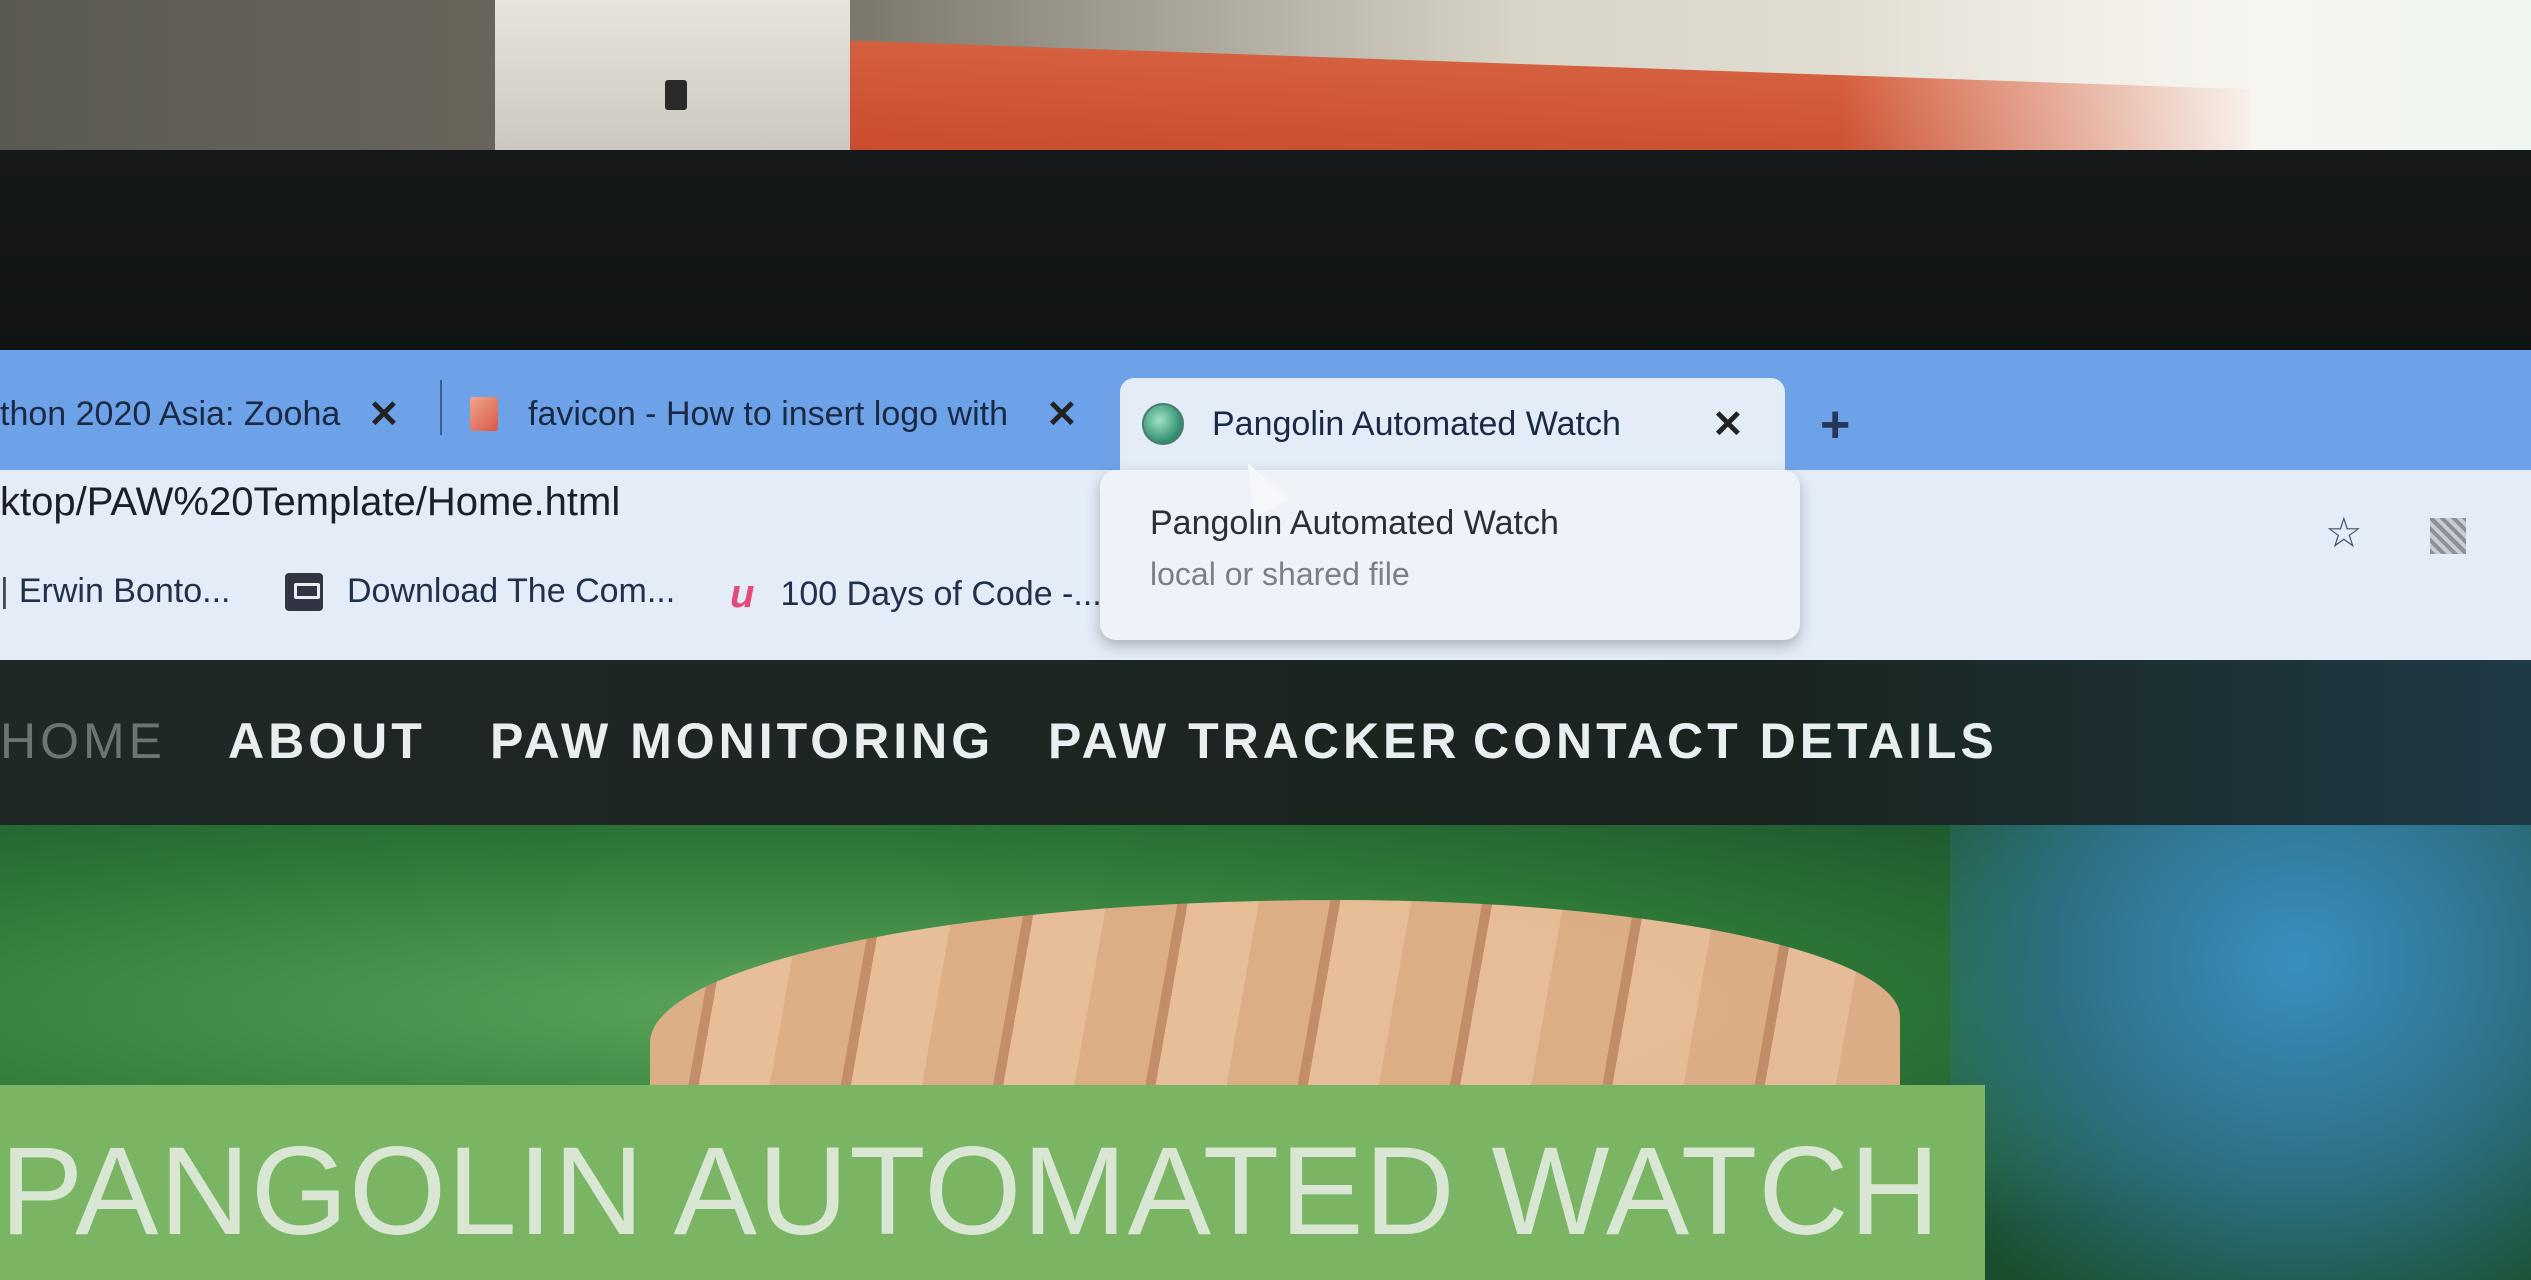 This screenshot has width=2531, height=1280. Describe the element at coordinates (1163, 424) in the screenshot. I see `globe-icon` at that location.